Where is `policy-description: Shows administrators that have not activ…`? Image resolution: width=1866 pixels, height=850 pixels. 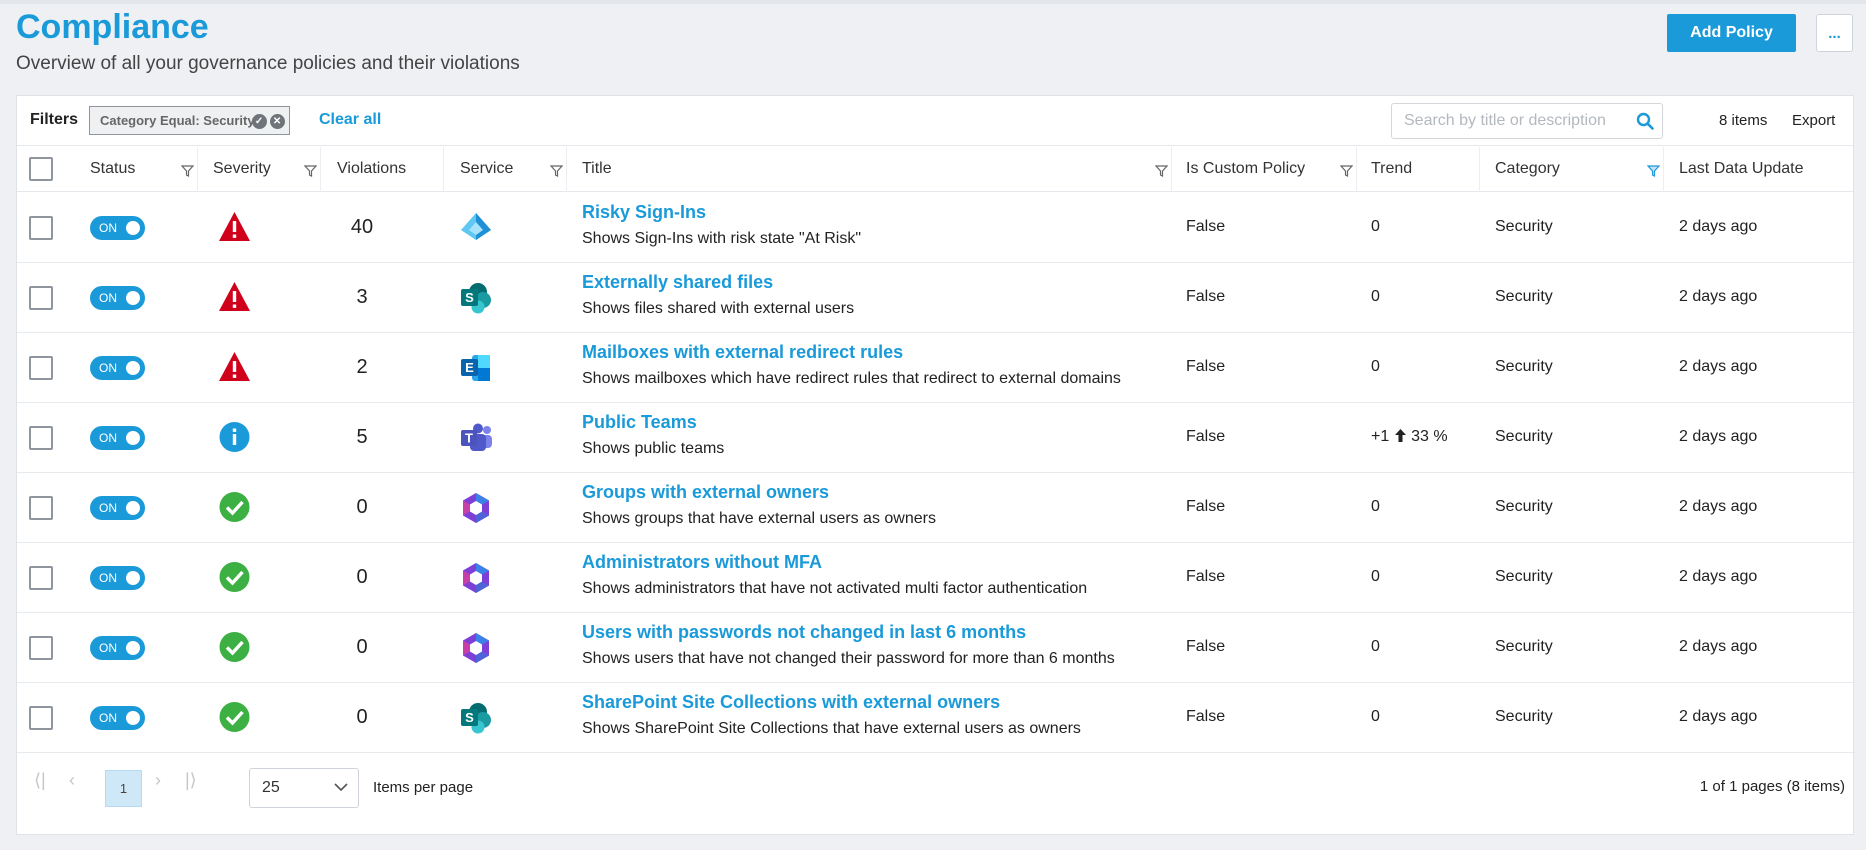 policy-description: Shows administrators that have not activ… is located at coordinates (835, 588).